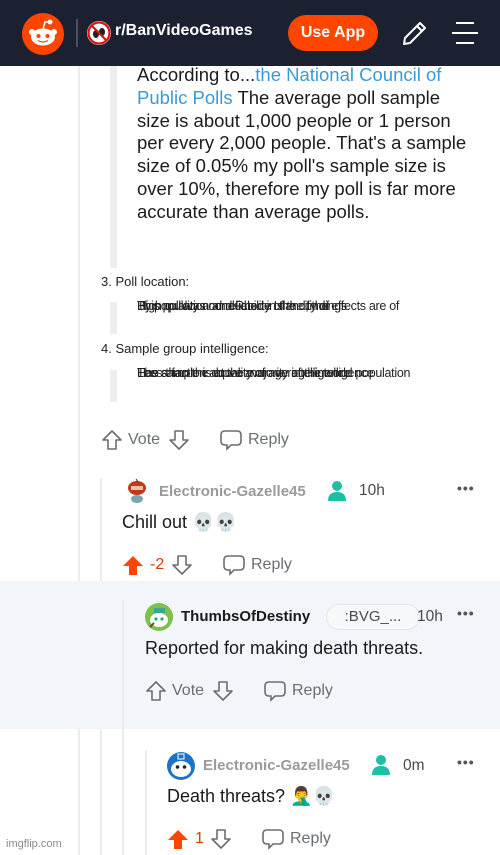  I want to click on comment-time: 0m, so click(414, 765).